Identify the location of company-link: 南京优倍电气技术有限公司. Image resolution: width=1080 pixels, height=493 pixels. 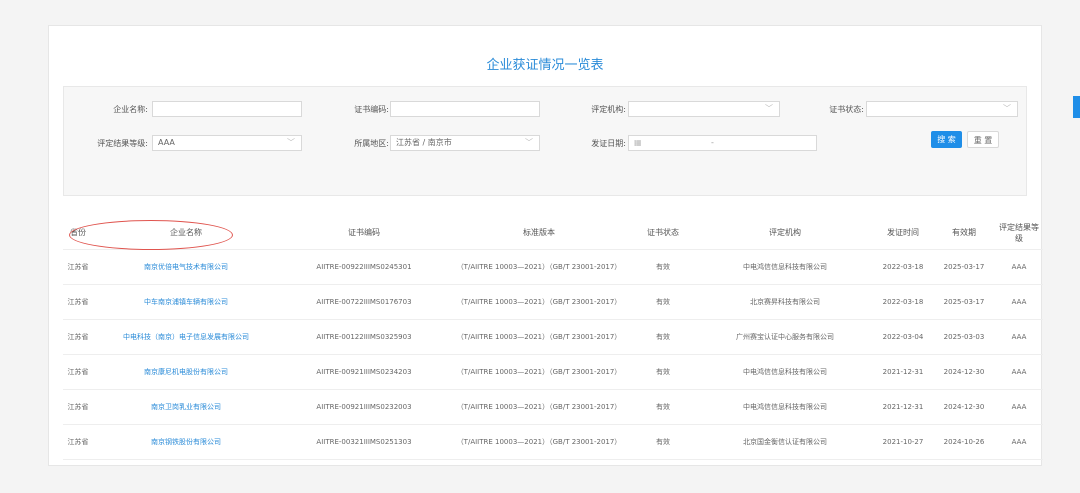
(186, 267).